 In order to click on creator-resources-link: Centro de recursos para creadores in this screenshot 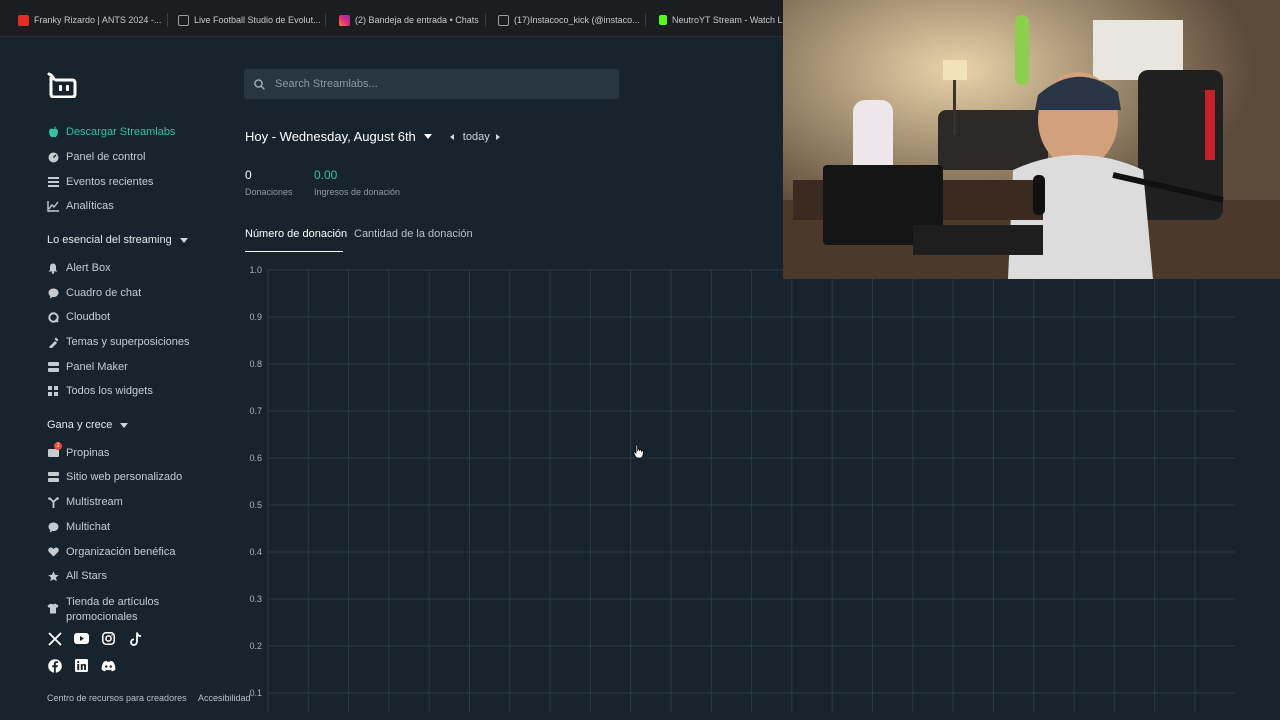, I will do `click(117, 698)`.